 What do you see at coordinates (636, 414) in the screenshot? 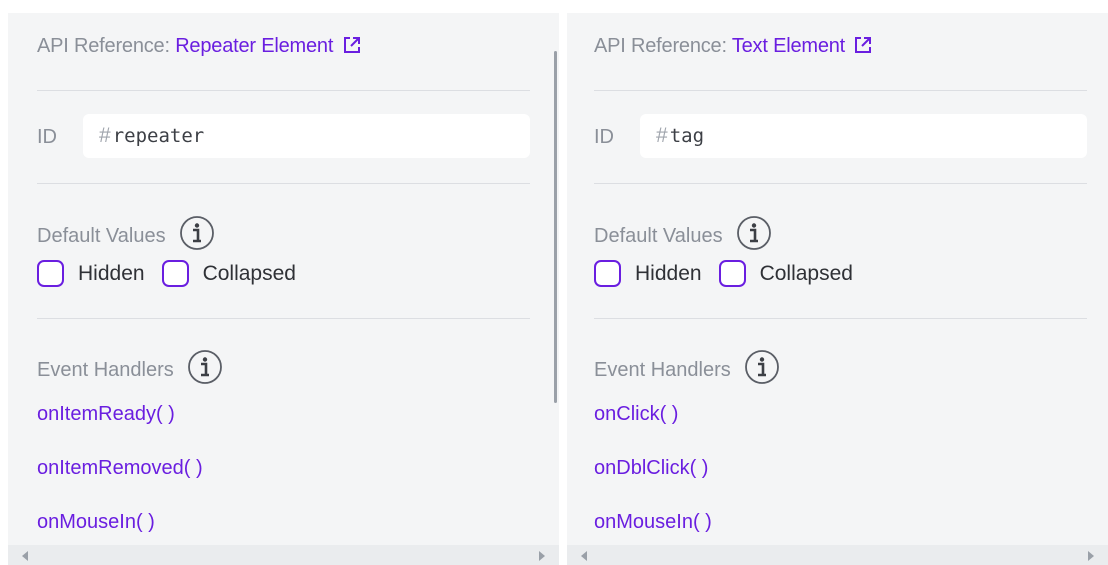
I see `event-handler-link: onClick( )` at bounding box center [636, 414].